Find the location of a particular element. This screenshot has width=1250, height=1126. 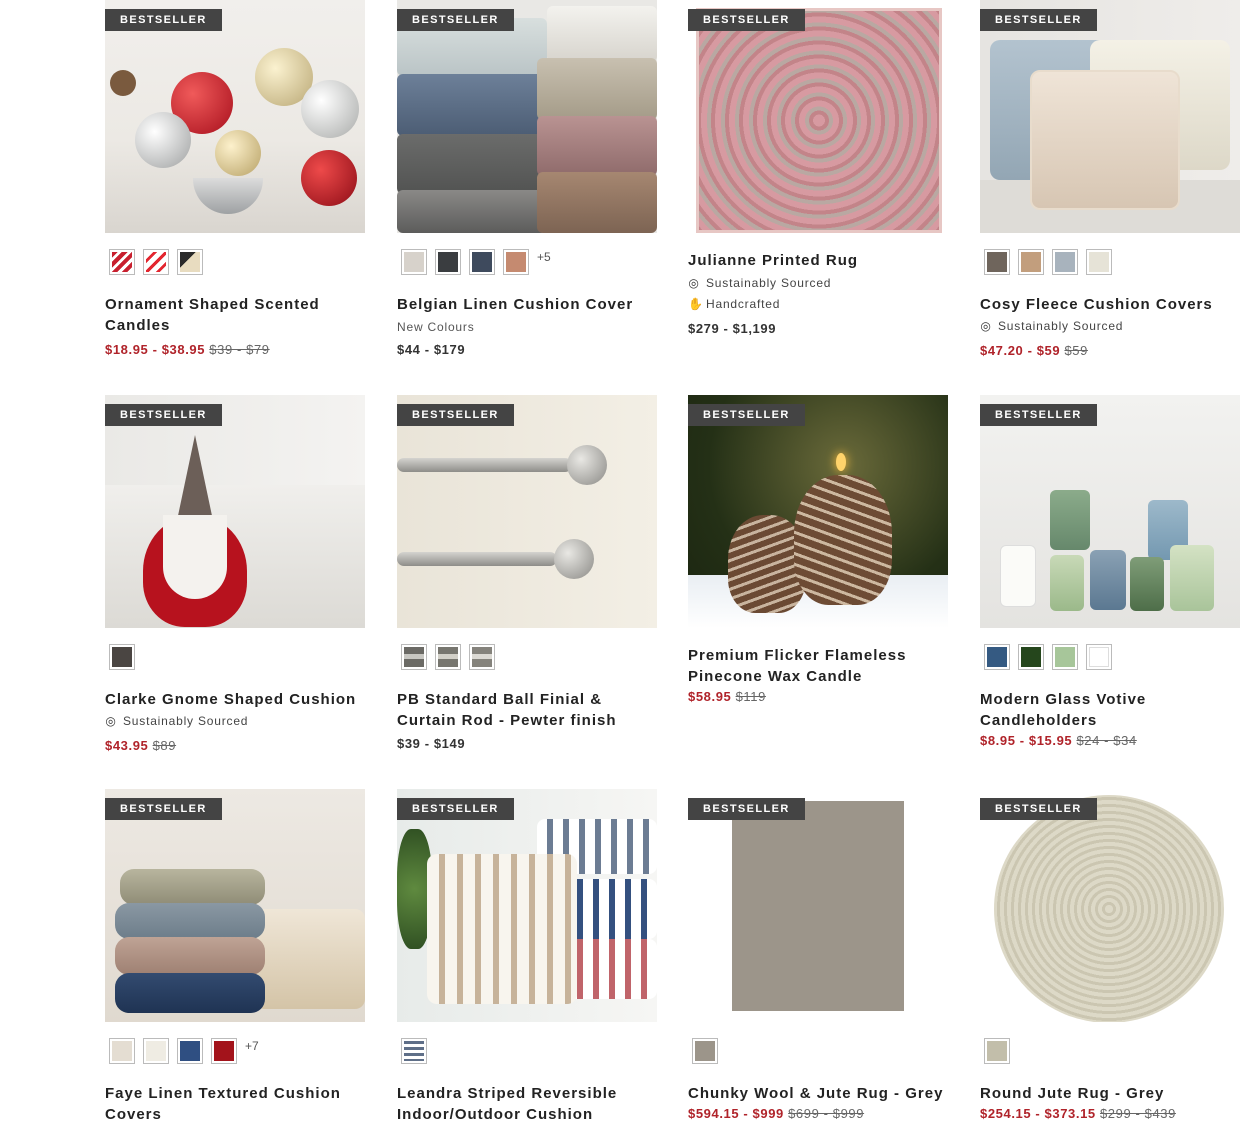

swatch-silver is located at coordinates (482, 657).